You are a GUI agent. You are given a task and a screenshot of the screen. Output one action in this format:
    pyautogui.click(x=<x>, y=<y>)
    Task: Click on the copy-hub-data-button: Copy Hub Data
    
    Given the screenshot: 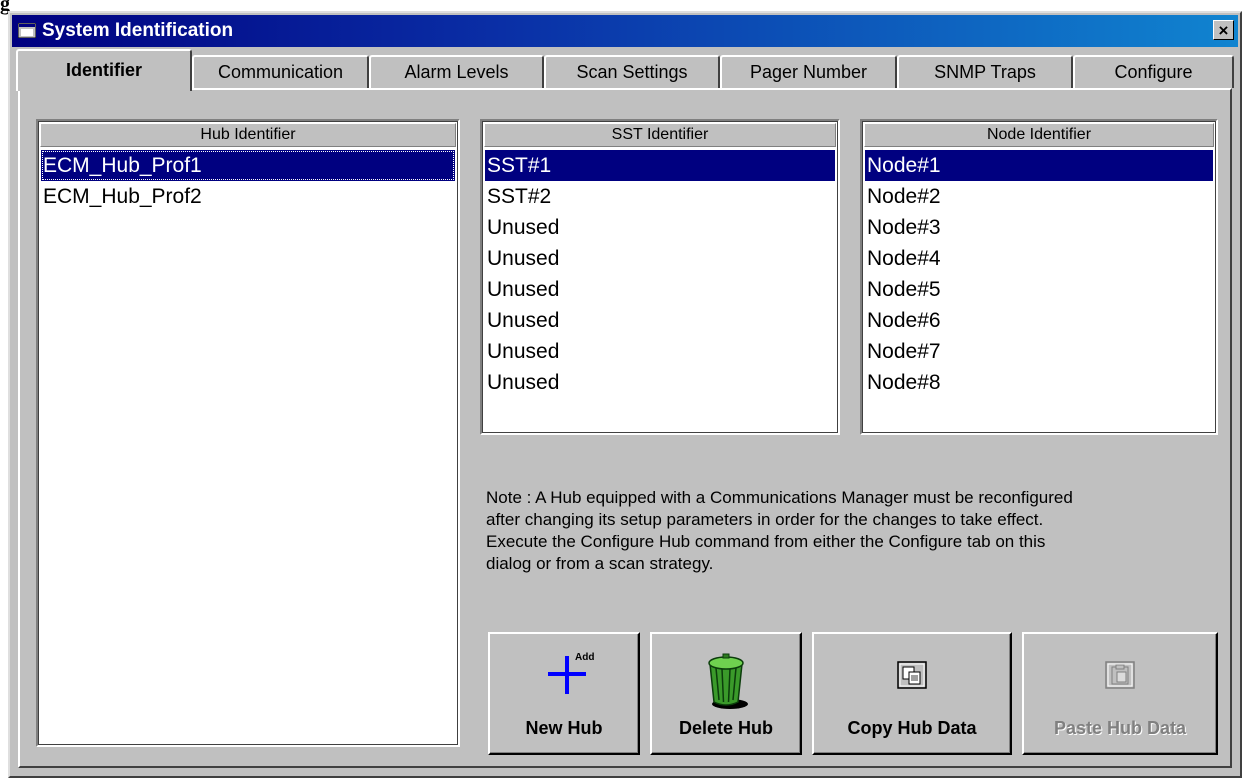 What is the action you would take?
    pyautogui.click(x=912, y=693)
    